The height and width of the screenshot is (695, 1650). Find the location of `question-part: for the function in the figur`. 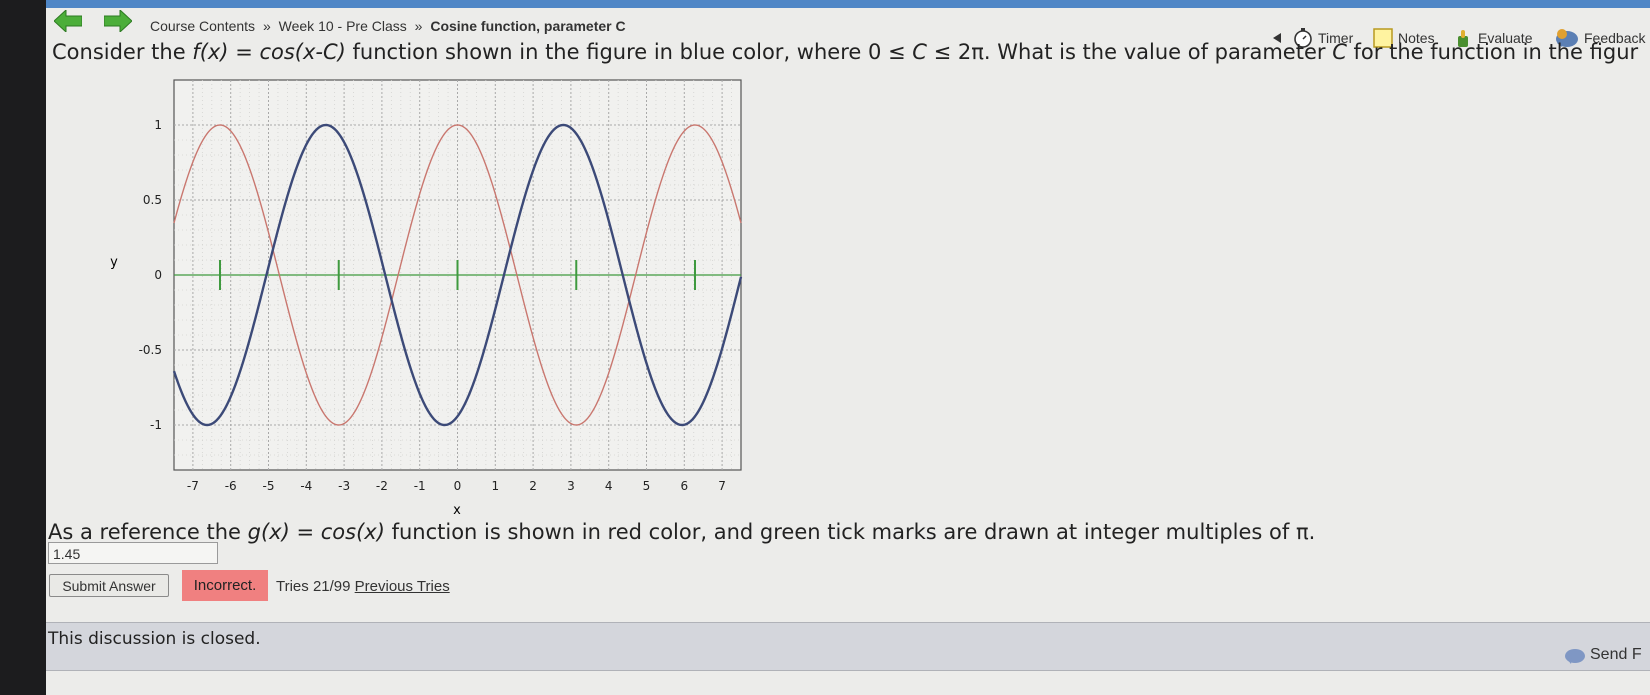

question-part: for the function in the figur is located at coordinates (1492, 52).